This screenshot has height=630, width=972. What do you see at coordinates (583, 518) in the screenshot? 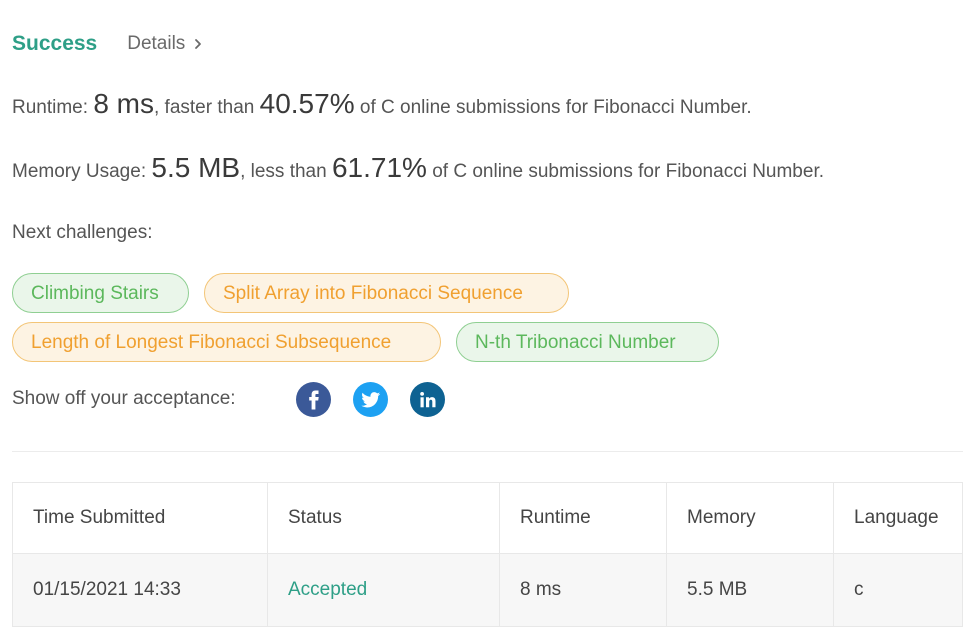
I see `column-header-runtime: Runtime` at bounding box center [583, 518].